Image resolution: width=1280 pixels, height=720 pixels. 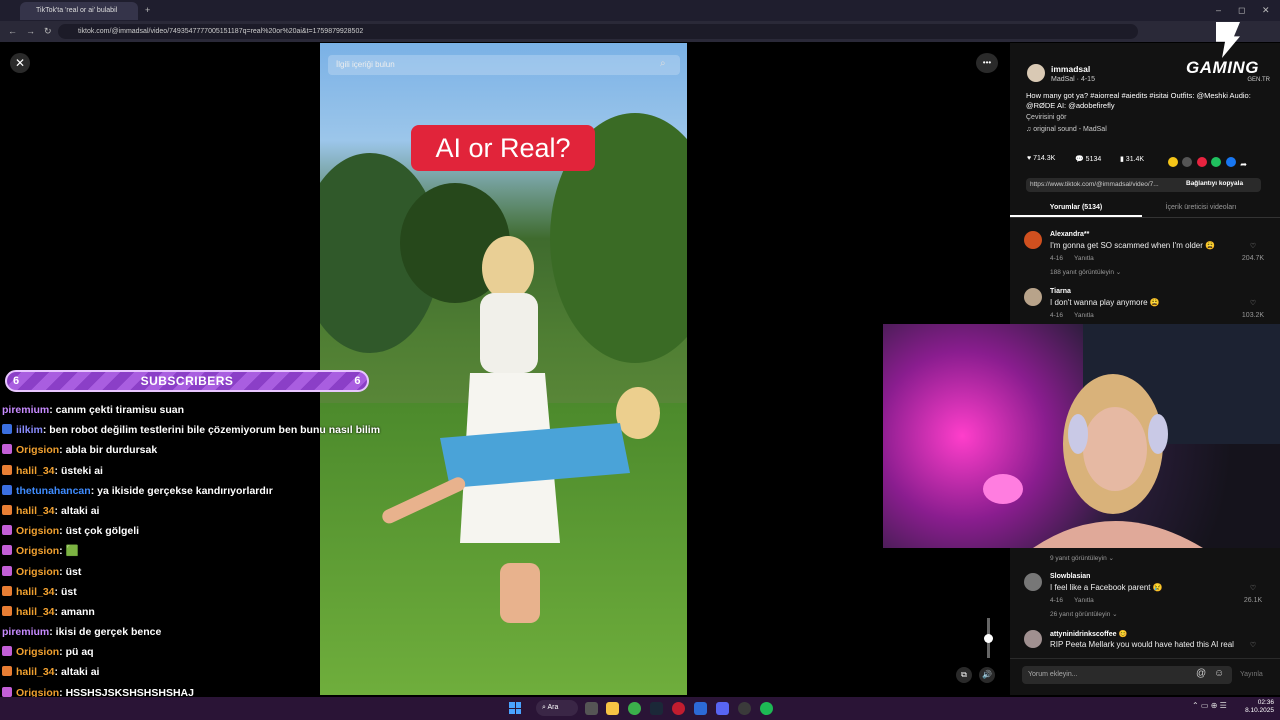 I want to click on sound-row: ♫ original sound - MadSal, so click(x=1066, y=129).